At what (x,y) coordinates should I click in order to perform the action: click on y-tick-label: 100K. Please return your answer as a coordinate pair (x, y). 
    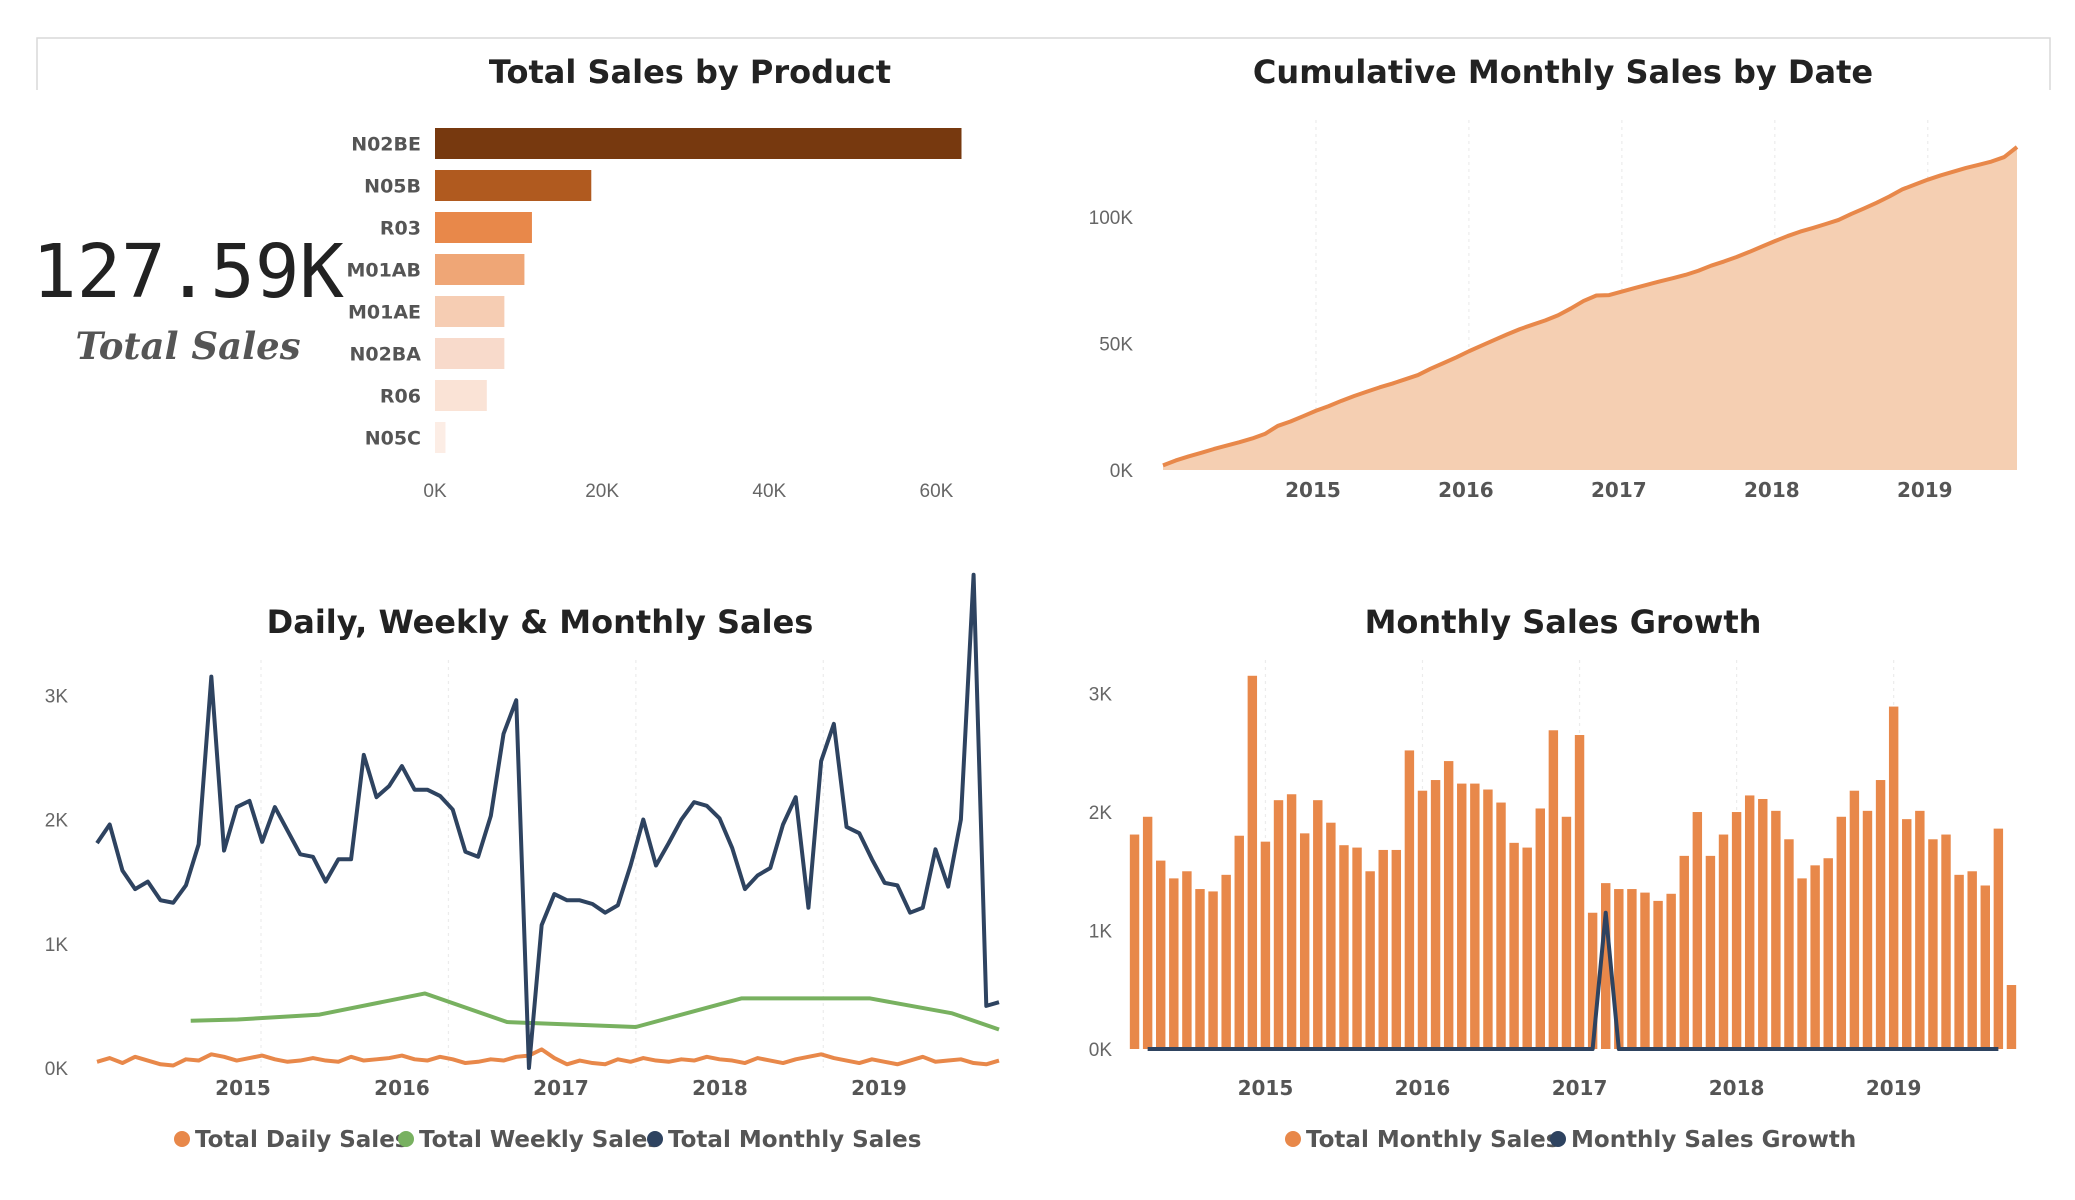
    Looking at the image, I should click on (1111, 218).